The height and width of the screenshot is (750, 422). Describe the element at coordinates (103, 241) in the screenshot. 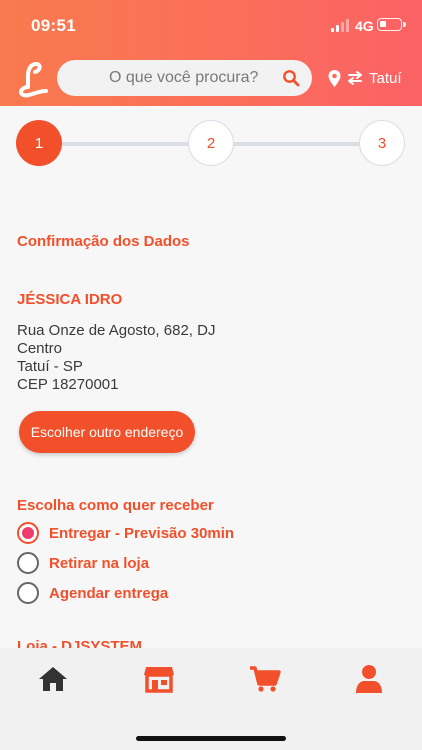

I see `confirmation-title: Confirmação dos Dados` at that location.